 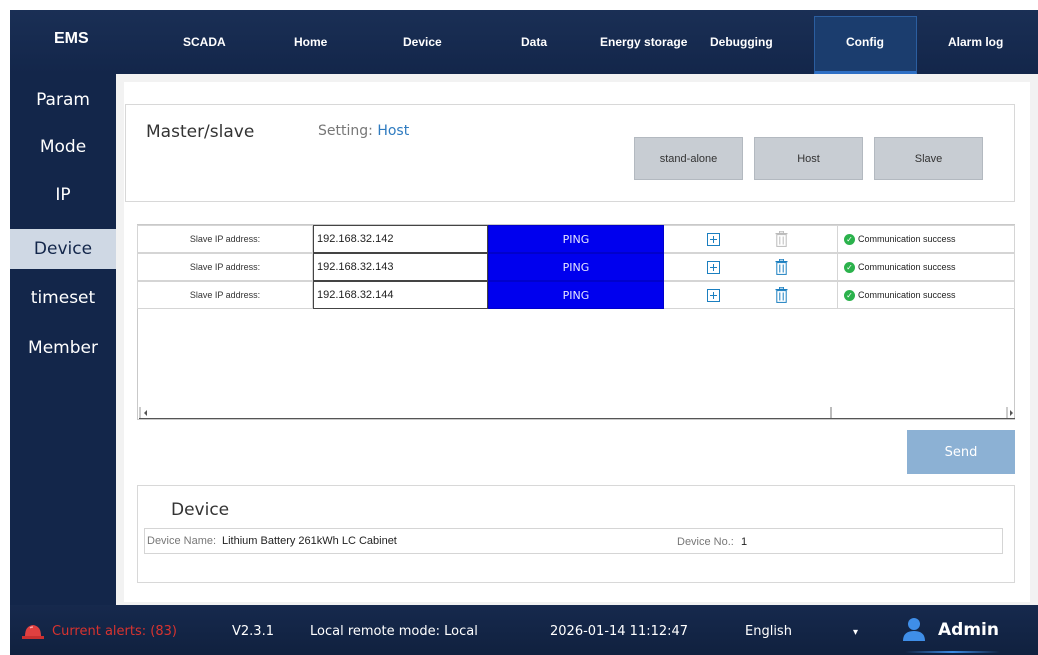 What do you see at coordinates (855, 632) in the screenshot?
I see `chevron-down-icon: ▾` at bounding box center [855, 632].